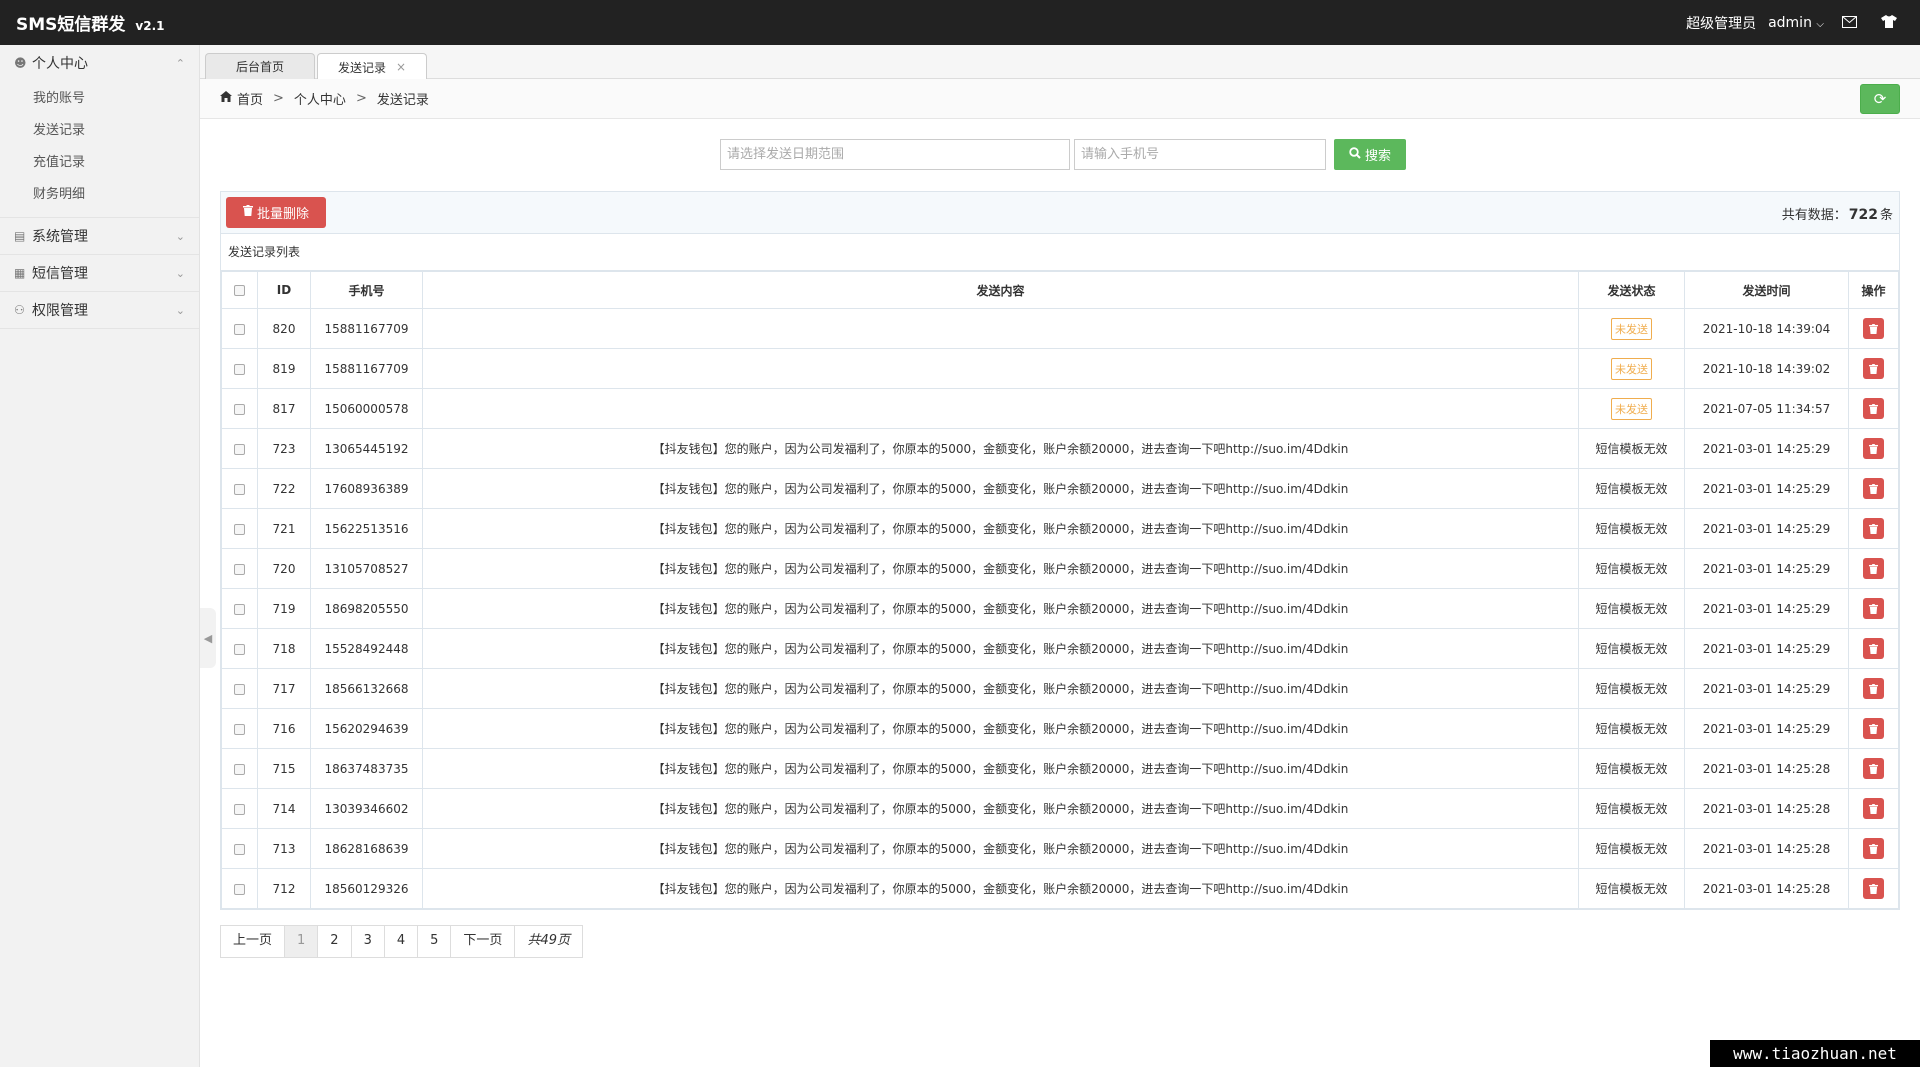 This screenshot has width=1920, height=1067. What do you see at coordinates (320, 98) in the screenshot?
I see `breadcrumb-item: 个人中心` at bounding box center [320, 98].